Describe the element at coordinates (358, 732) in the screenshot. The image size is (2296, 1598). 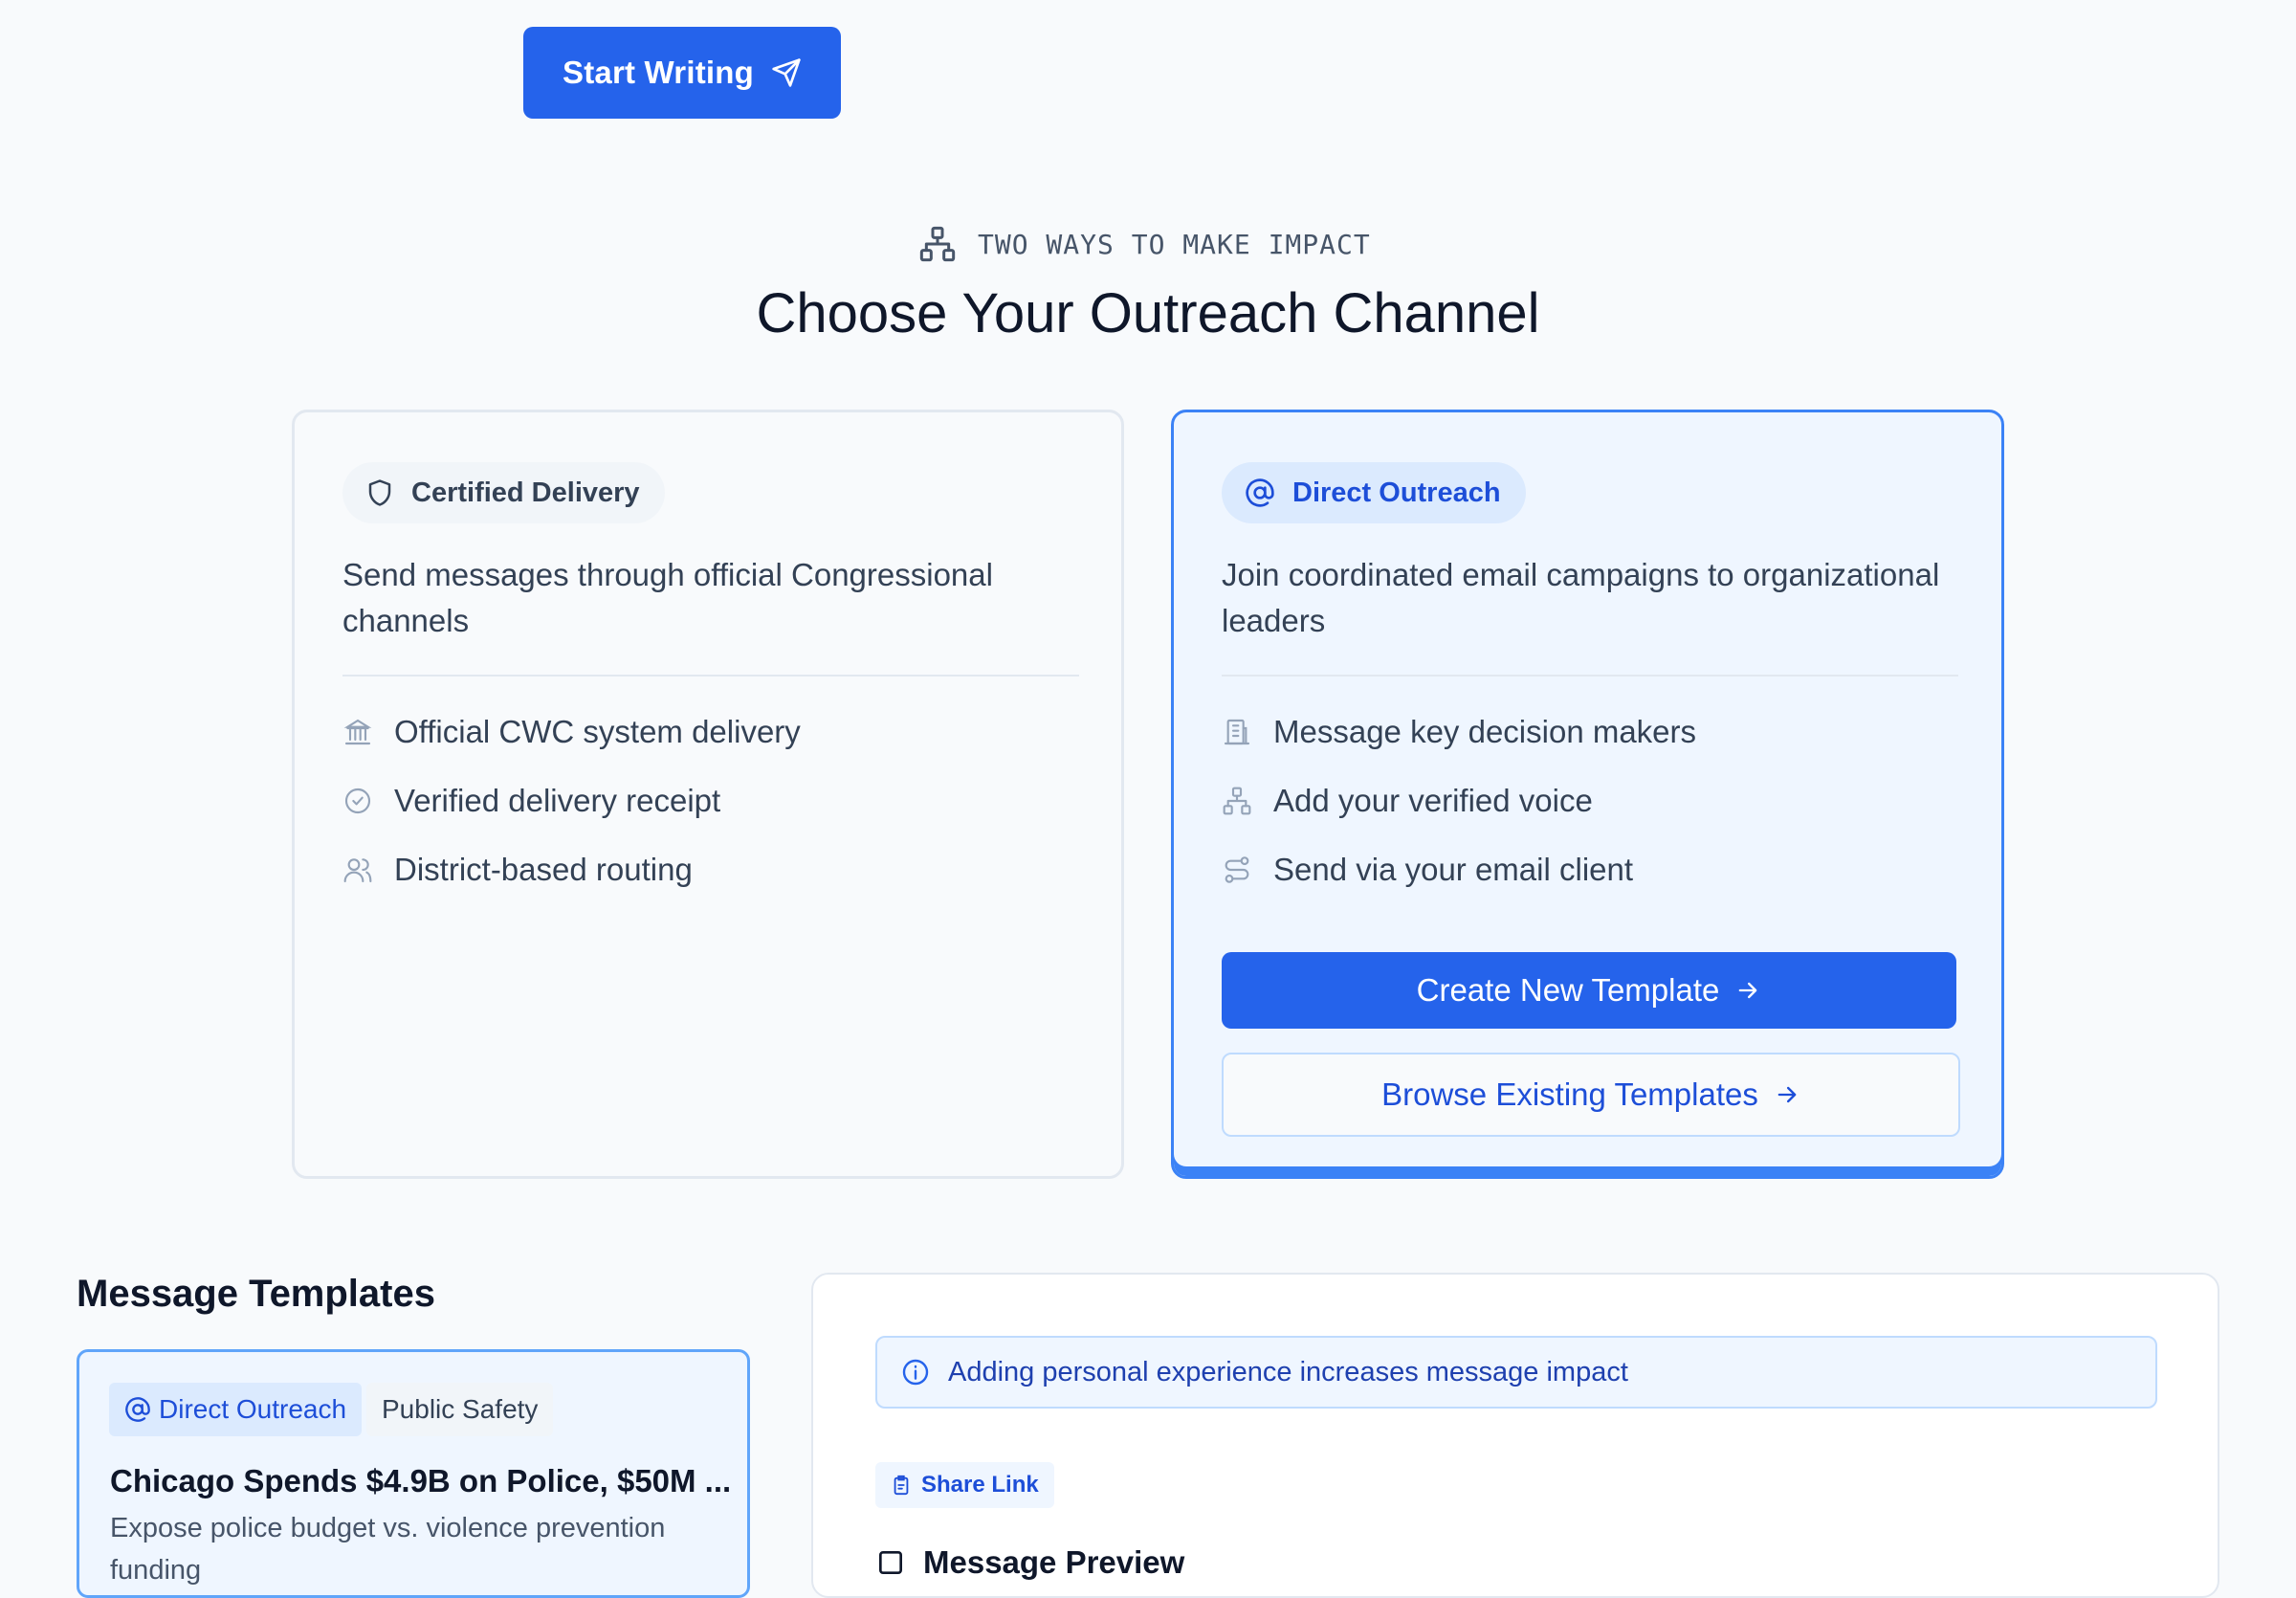
I see `landmark-icon` at that location.